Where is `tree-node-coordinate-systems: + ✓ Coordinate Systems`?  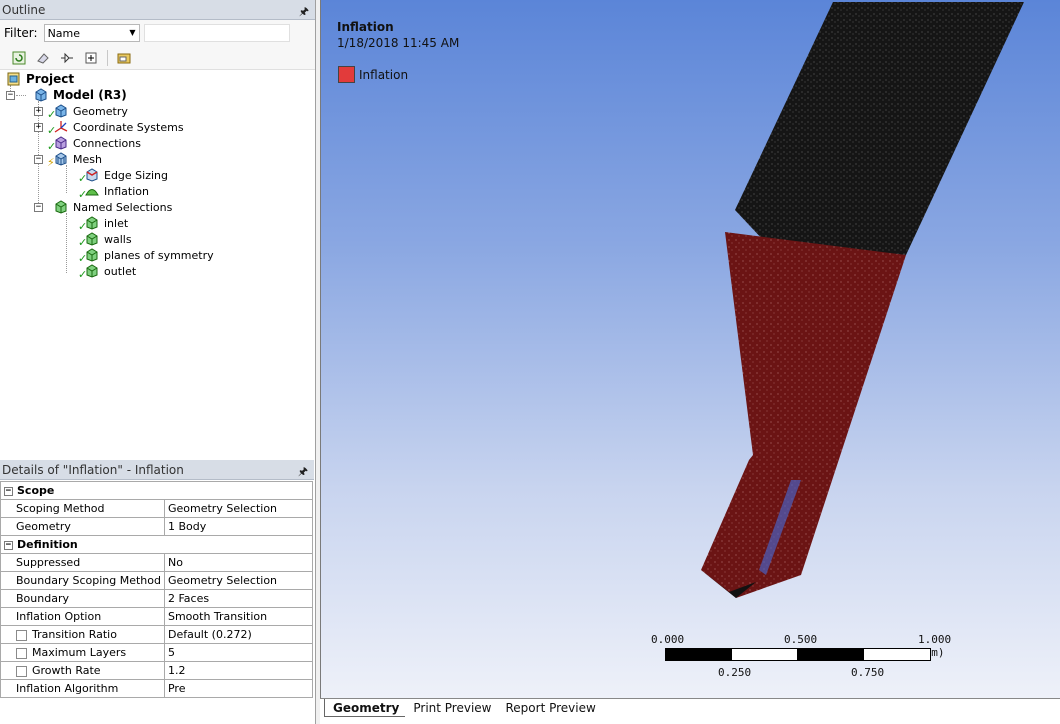
tree-node-coordinate-systems: + ✓ Coordinate Systems is located at coordinates (109, 128).